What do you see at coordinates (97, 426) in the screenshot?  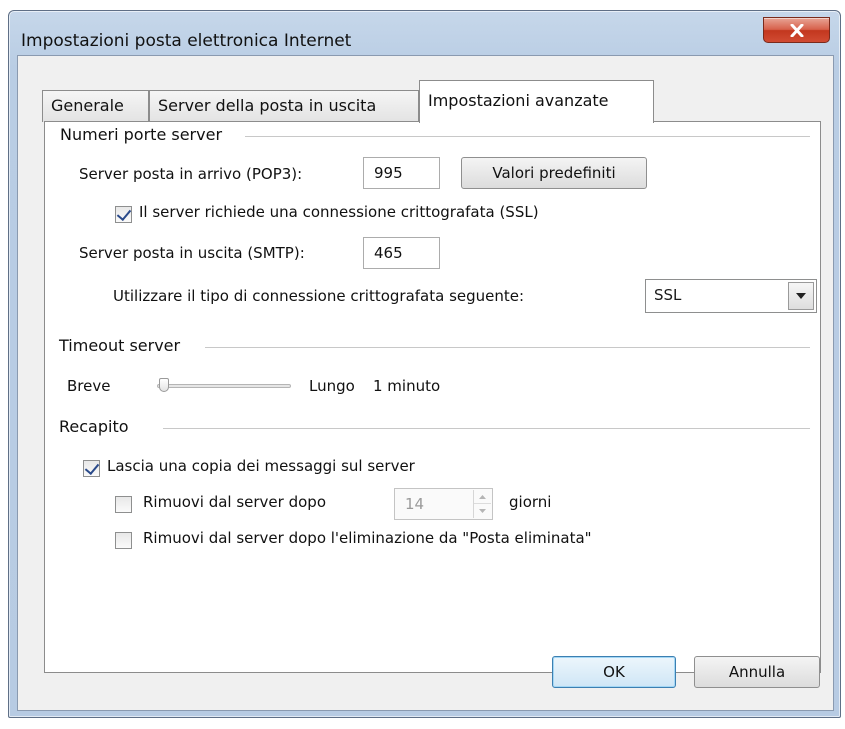 I see `group-label-delivery: Recapito` at bounding box center [97, 426].